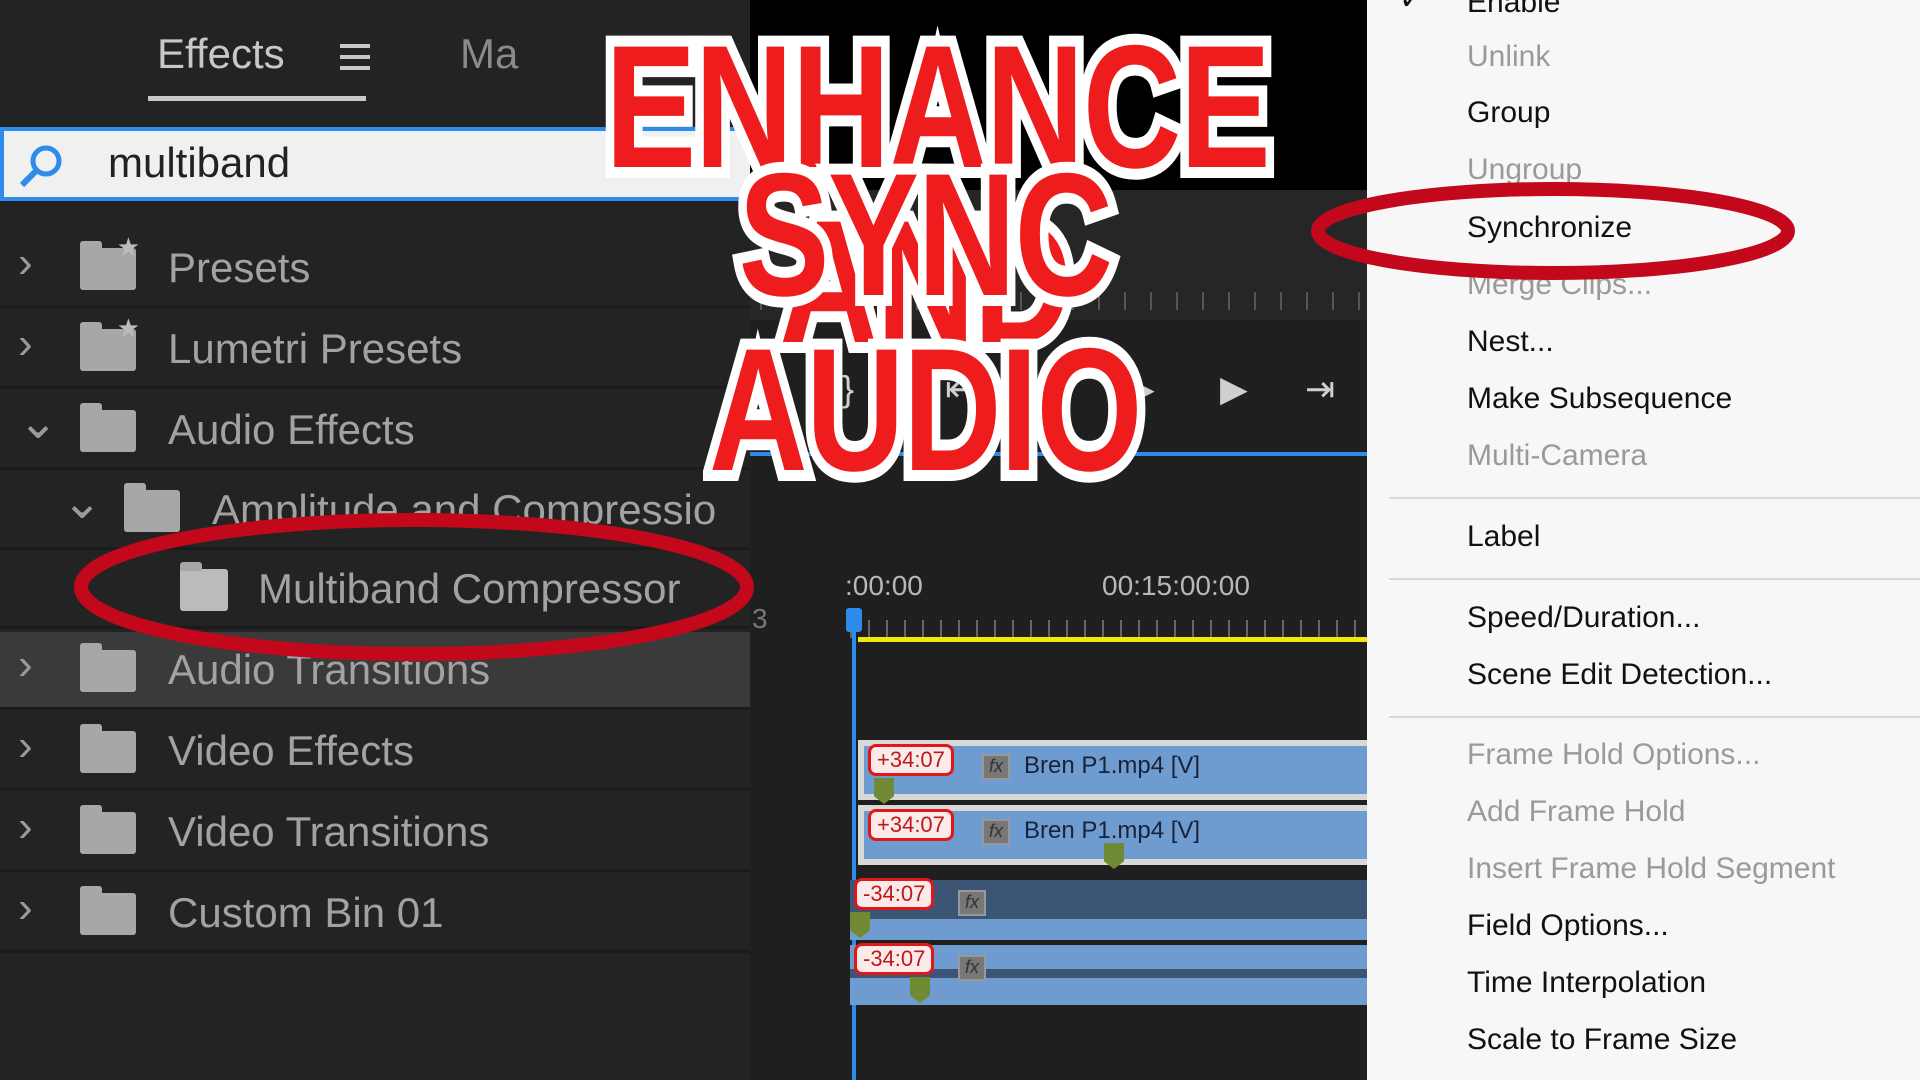  I want to click on menu-item-multi-camera: Multi-Camera, so click(1557, 456).